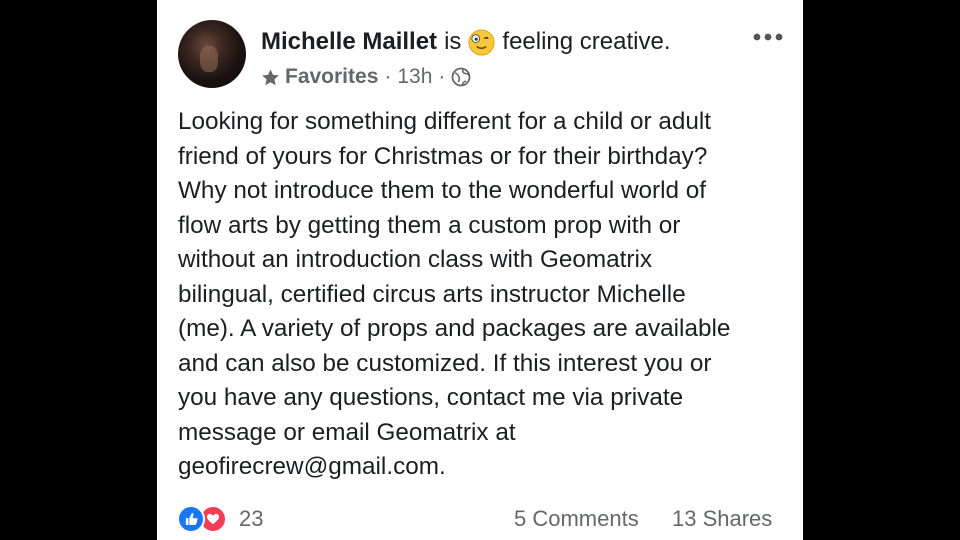 Image resolution: width=960 pixels, height=540 pixels. I want to click on post-body-line: geofirecrew@gmail.com., so click(312, 466).